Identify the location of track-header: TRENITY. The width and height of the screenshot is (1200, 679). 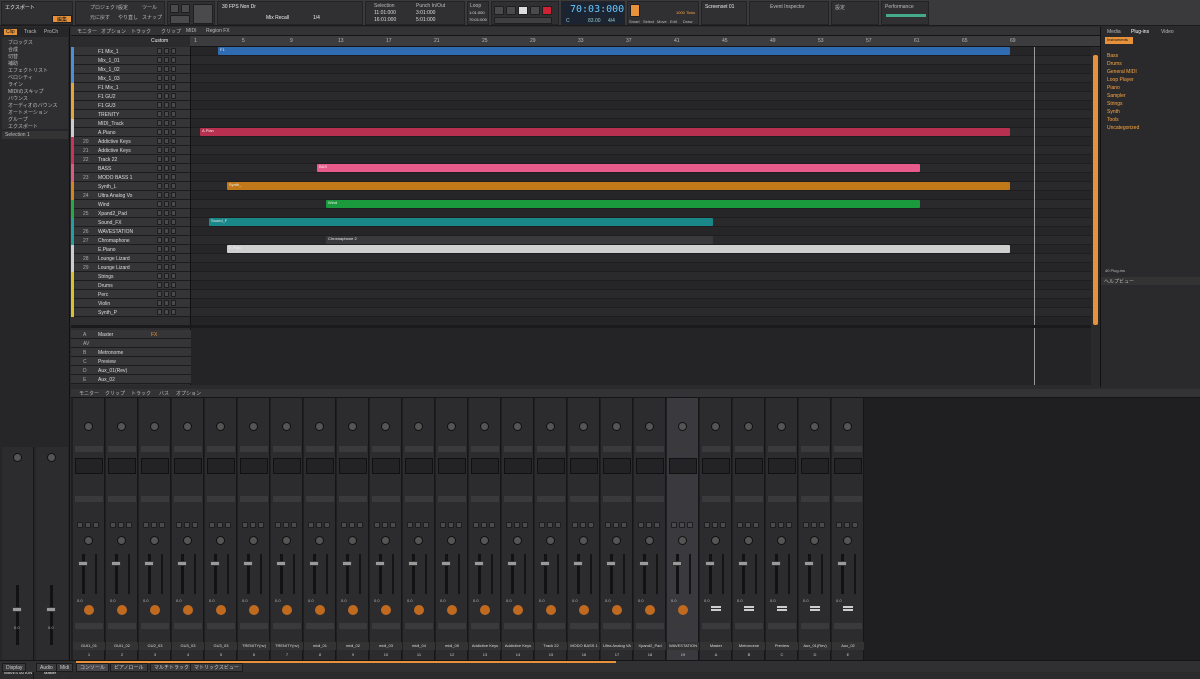
(130, 114).